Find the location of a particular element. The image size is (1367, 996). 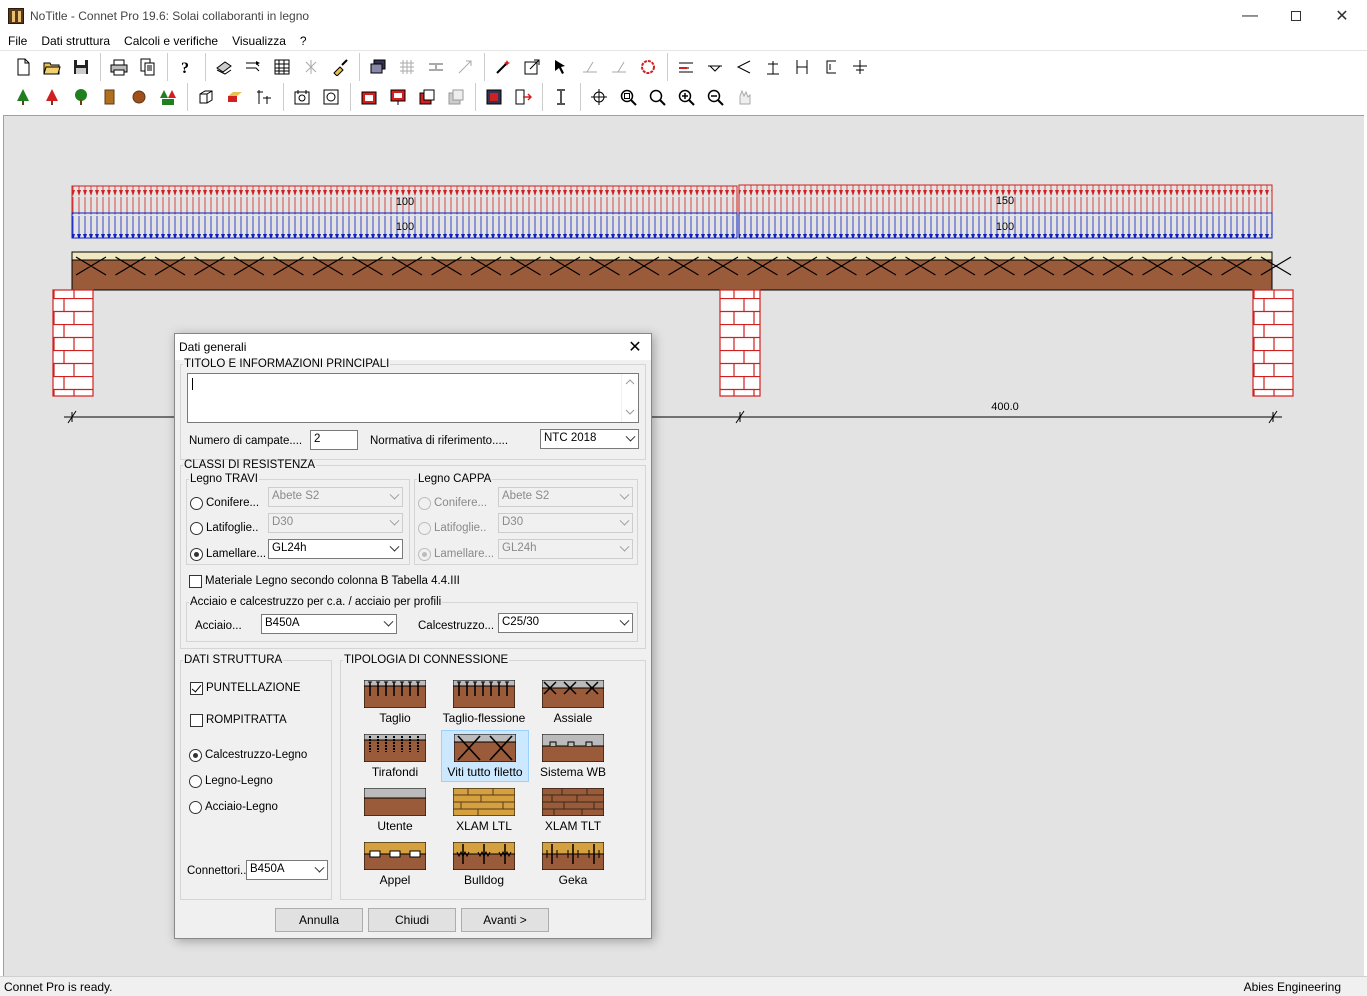

menu-file: File is located at coordinates (17, 41).